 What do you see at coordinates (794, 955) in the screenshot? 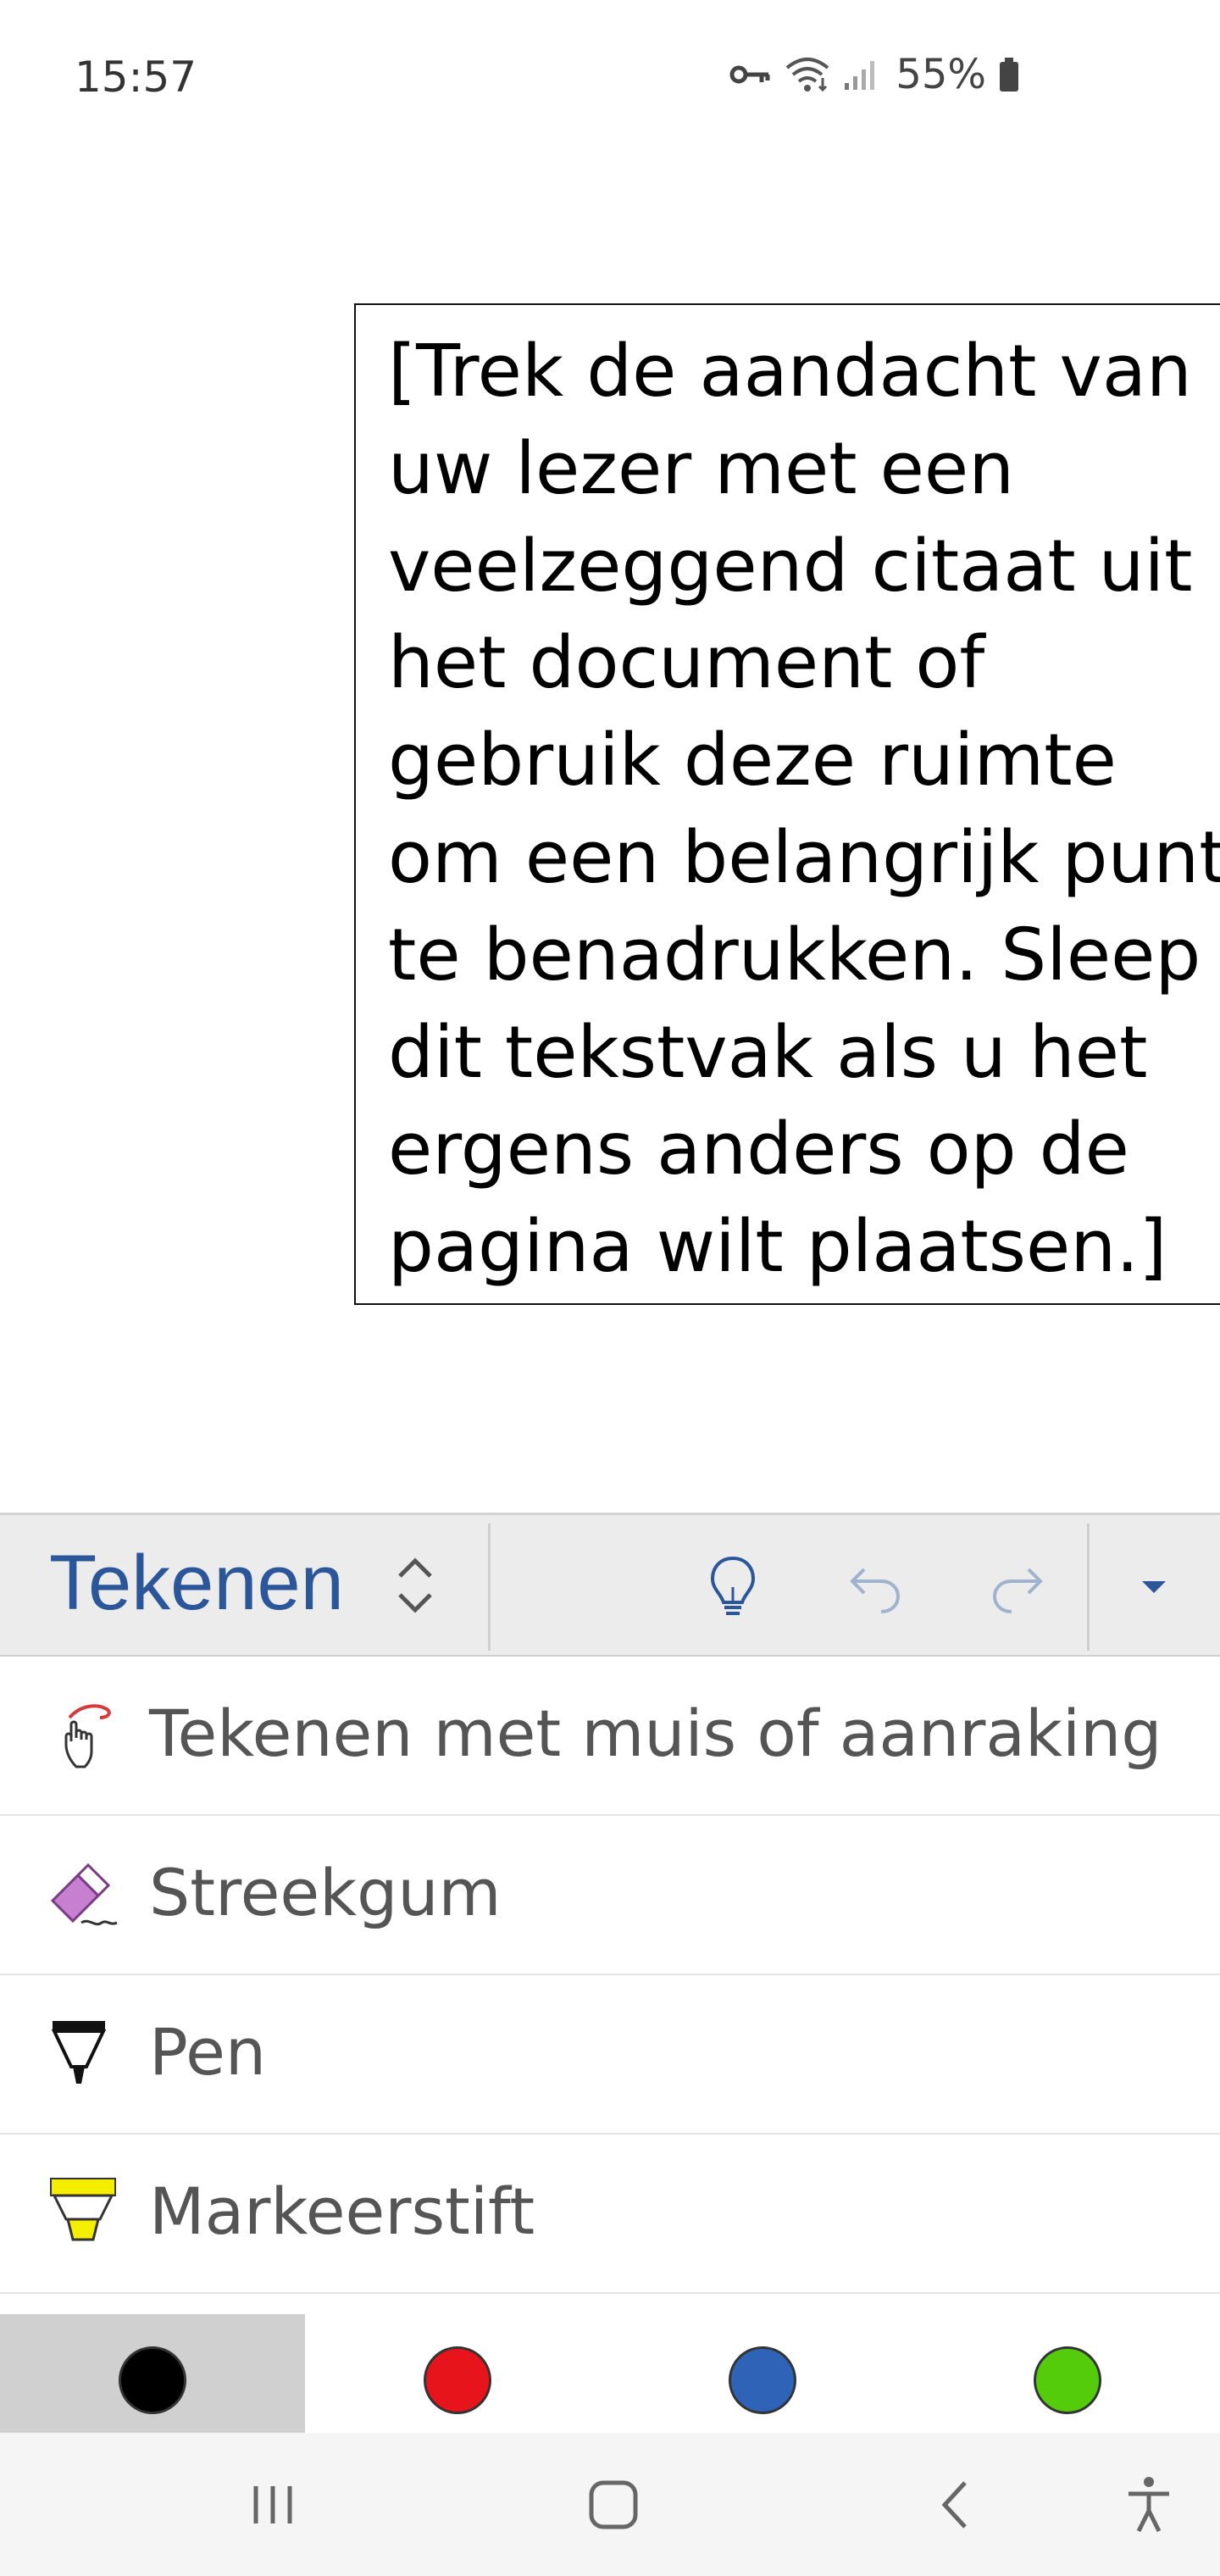
I see `pull-quote-line: te benadrukken. Sleep` at bounding box center [794, 955].